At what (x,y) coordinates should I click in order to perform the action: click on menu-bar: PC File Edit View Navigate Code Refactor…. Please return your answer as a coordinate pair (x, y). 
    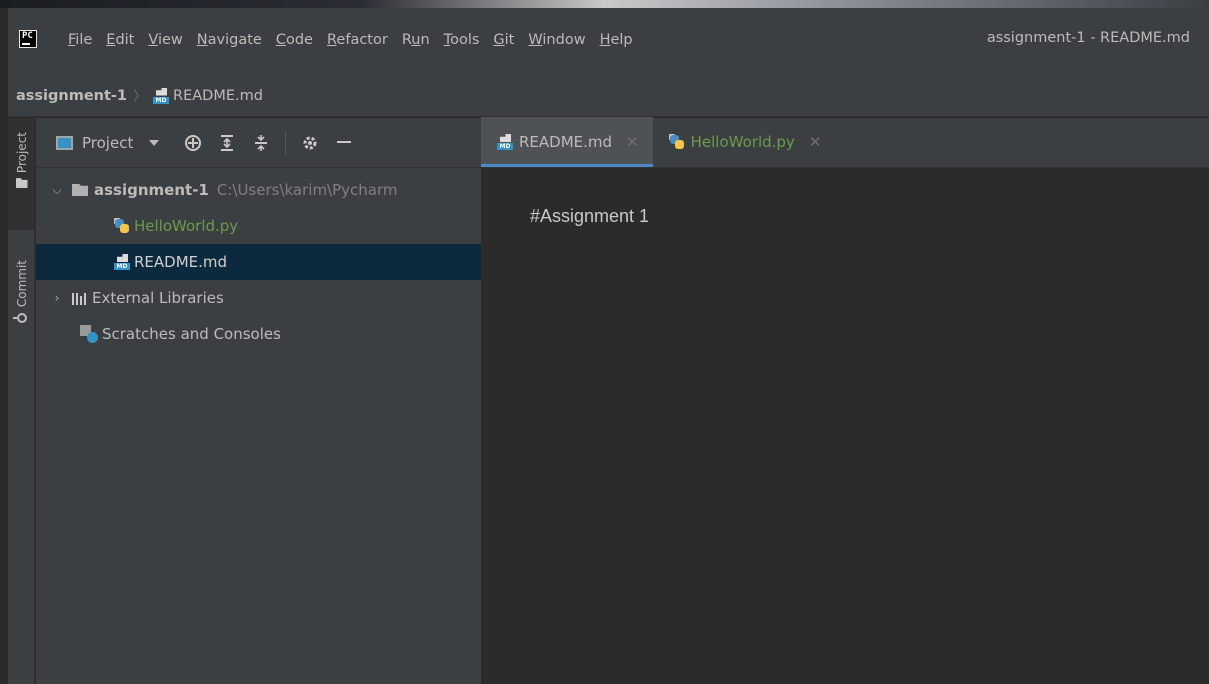
    Looking at the image, I should click on (608, 41).